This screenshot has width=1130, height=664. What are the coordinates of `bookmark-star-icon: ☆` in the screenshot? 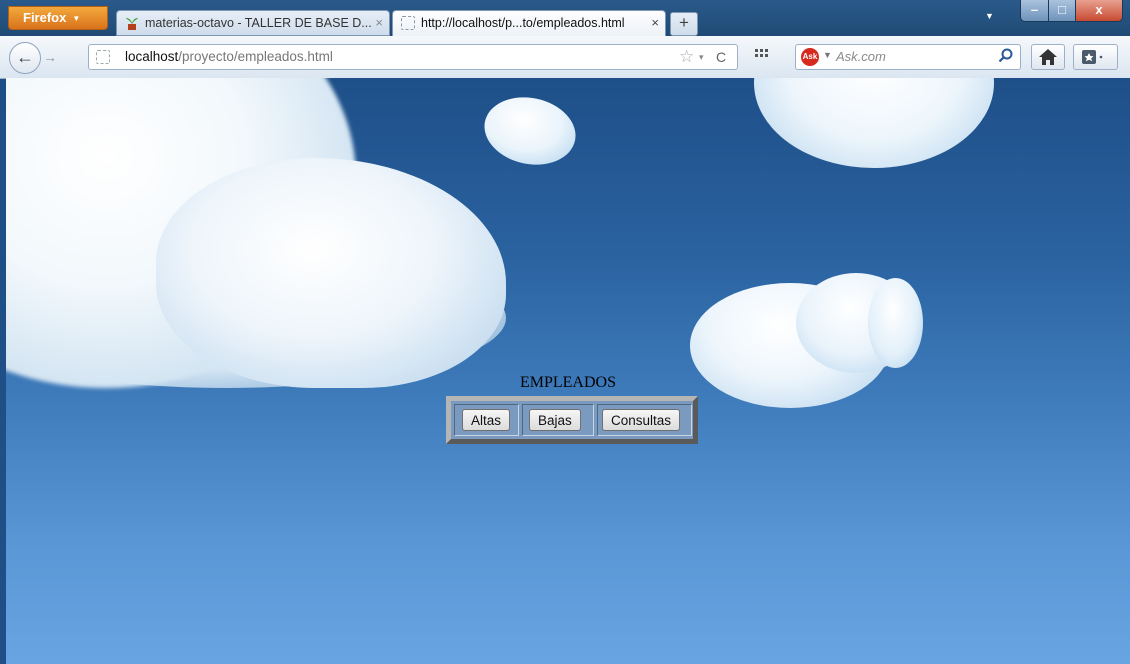 It's located at (686, 57).